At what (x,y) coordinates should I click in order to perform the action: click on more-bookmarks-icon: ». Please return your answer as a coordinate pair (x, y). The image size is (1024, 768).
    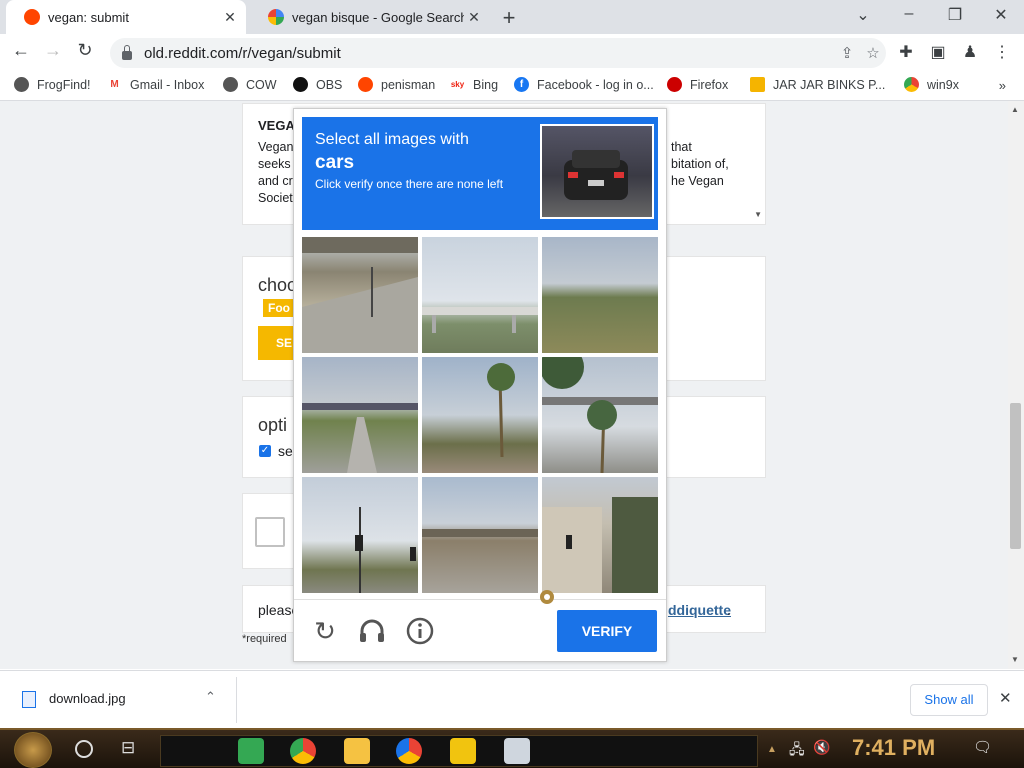
    Looking at the image, I should click on (1002, 85).